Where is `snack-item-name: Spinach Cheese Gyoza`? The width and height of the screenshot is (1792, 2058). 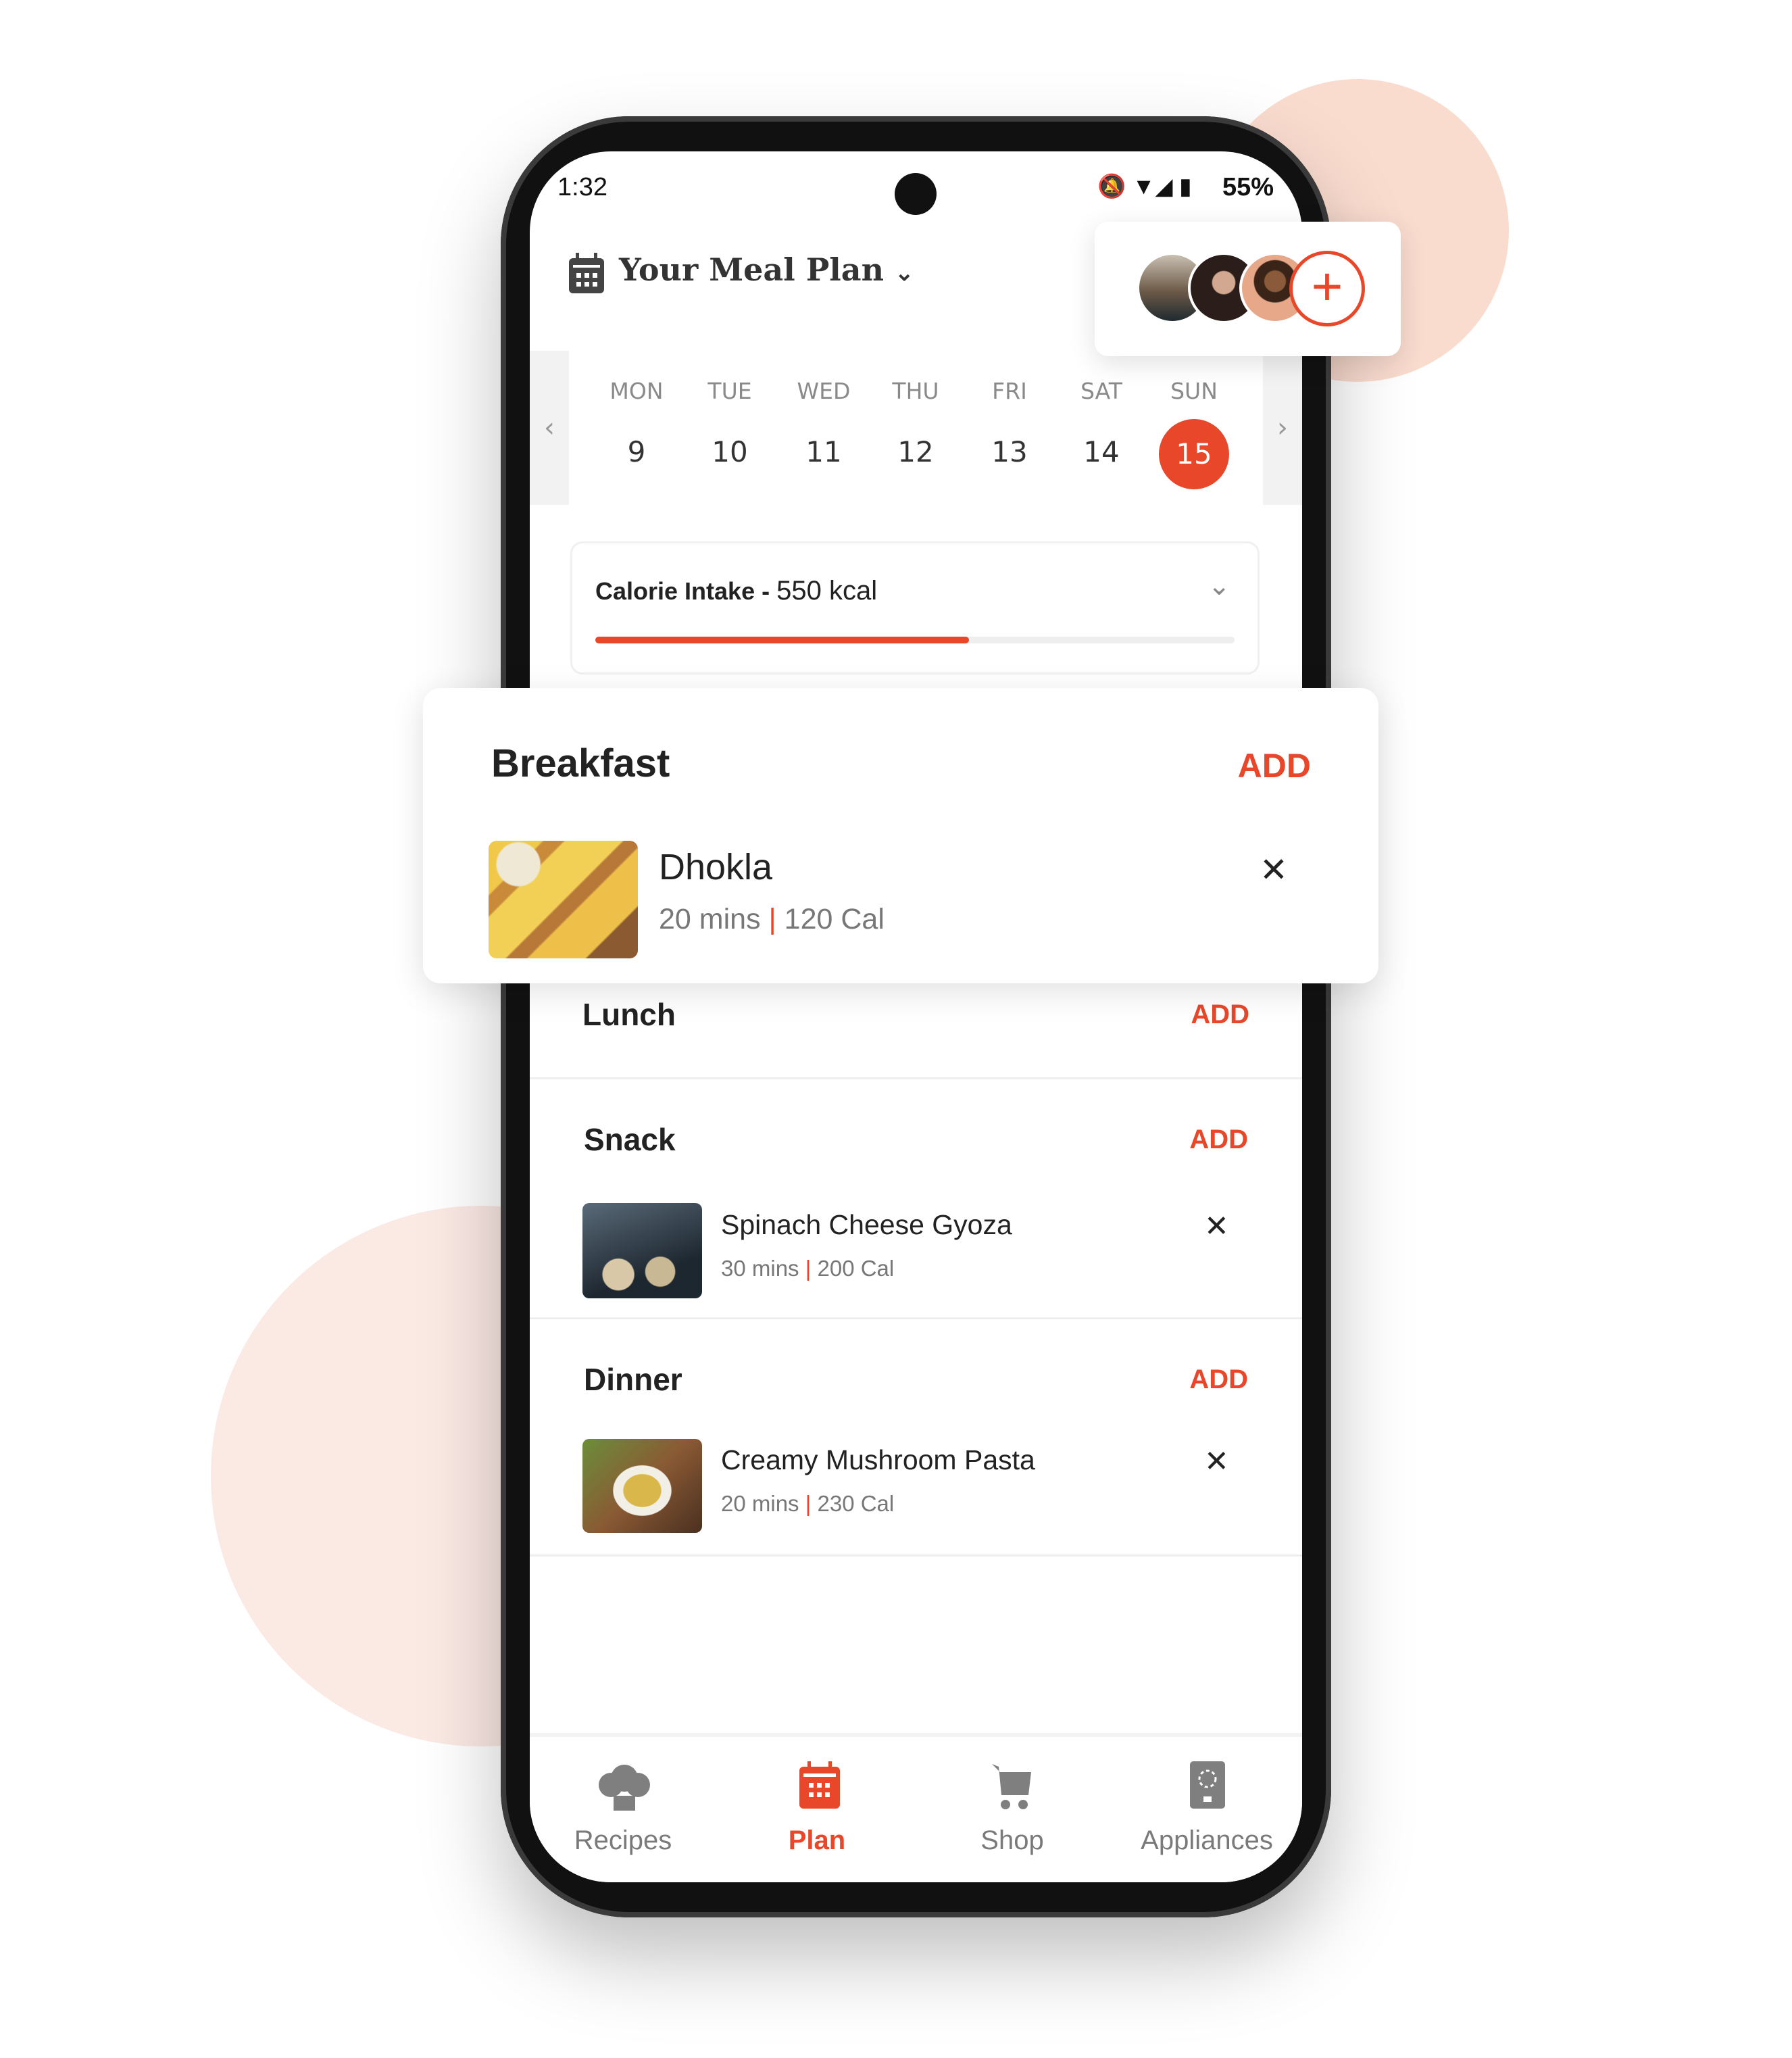
snack-item-name: Spinach Cheese Gyoza is located at coordinates (866, 1225).